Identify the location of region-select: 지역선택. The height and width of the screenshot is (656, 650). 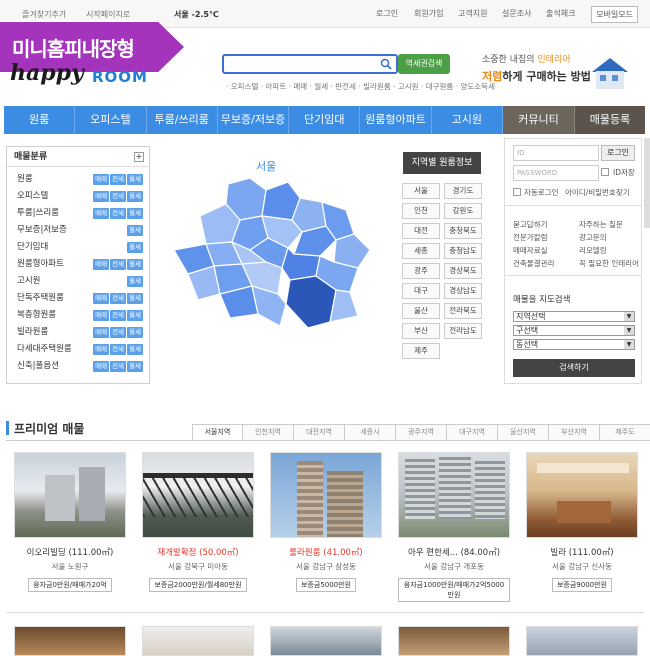
(574, 316).